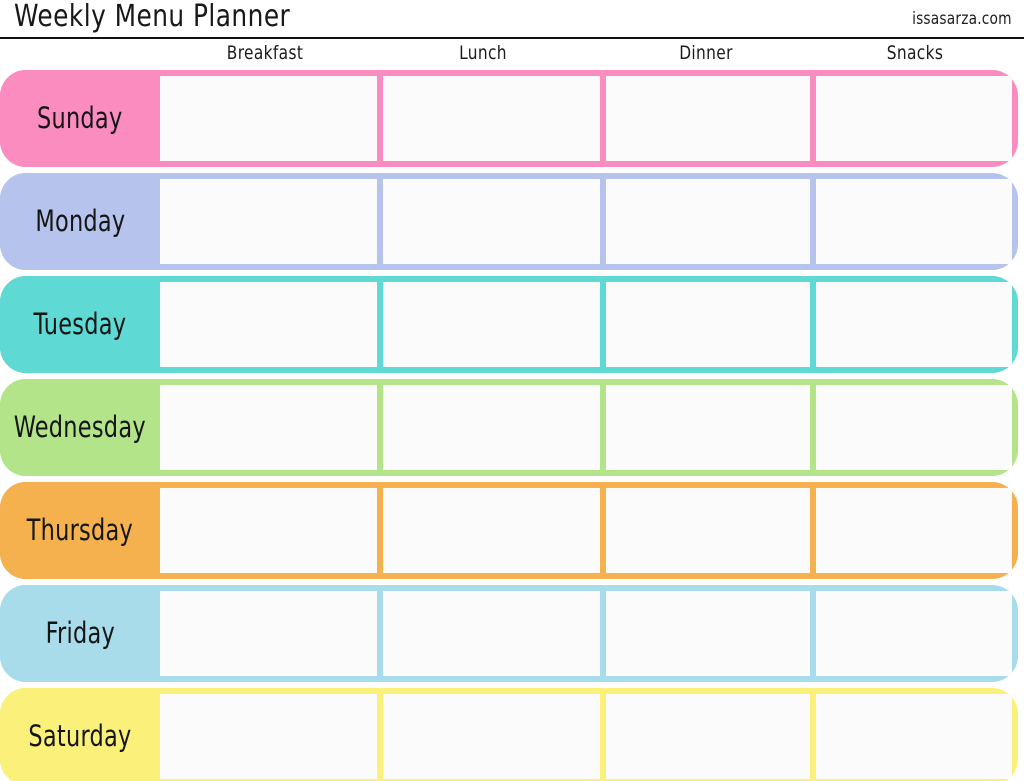 The image size is (1024, 781). What do you see at coordinates (265, 53) in the screenshot?
I see `column-header-breakfast: Breakfast` at bounding box center [265, 53].